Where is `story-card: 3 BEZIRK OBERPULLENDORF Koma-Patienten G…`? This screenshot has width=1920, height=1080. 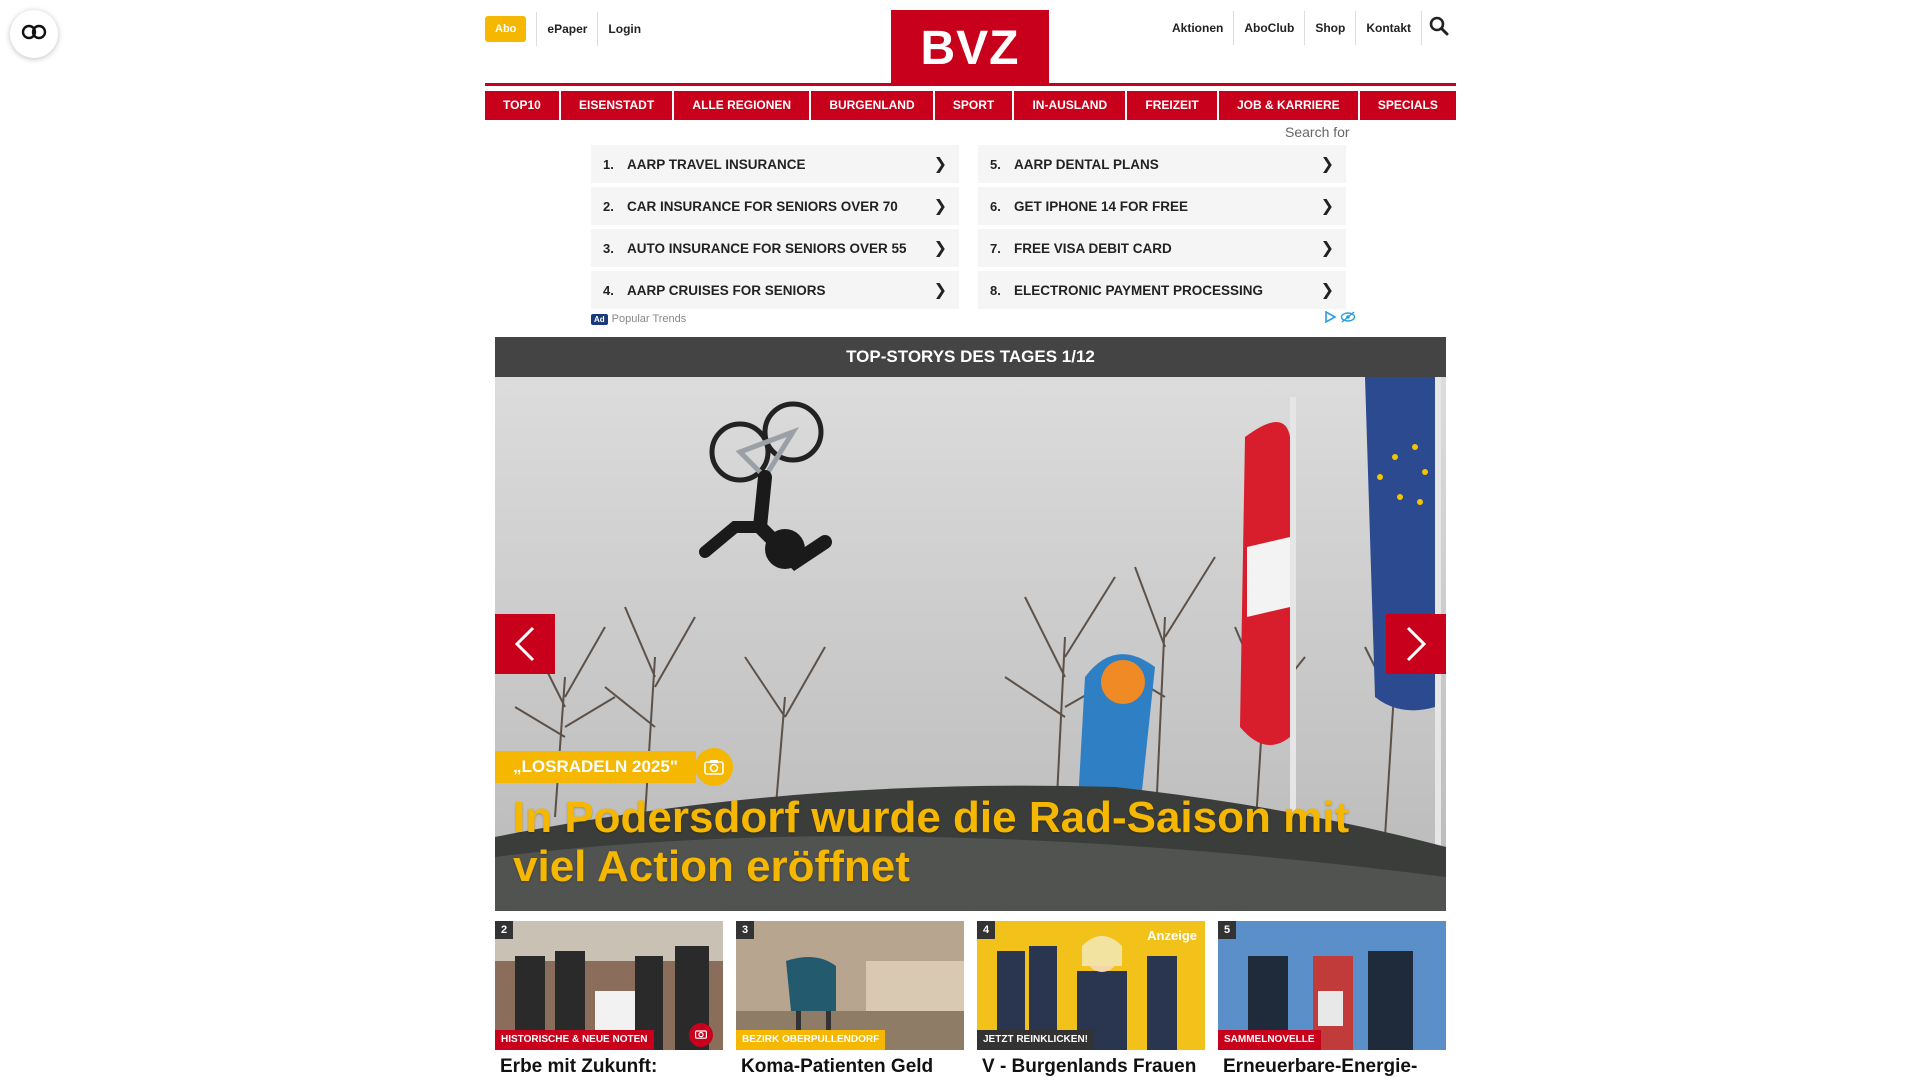
story-card: 3 BEZIRK OBERPULLENDORF Koma-Patienten G… is located at coordinates (850, 1000).